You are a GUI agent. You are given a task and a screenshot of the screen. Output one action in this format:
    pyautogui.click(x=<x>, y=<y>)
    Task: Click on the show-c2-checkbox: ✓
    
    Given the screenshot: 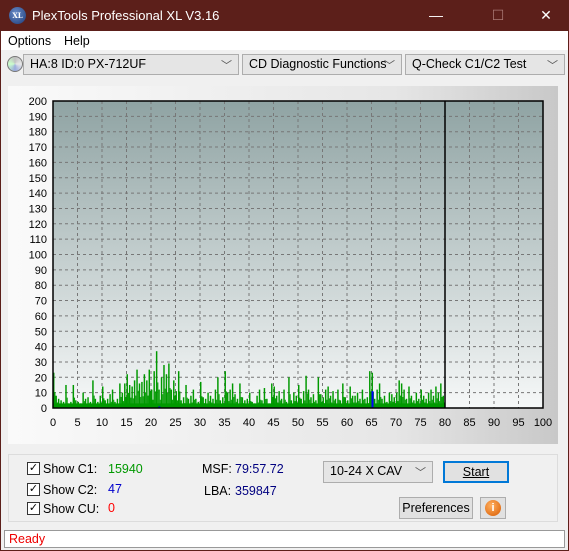 What is the action you would take?
    pyautogui.click(x=33, y=489)
    